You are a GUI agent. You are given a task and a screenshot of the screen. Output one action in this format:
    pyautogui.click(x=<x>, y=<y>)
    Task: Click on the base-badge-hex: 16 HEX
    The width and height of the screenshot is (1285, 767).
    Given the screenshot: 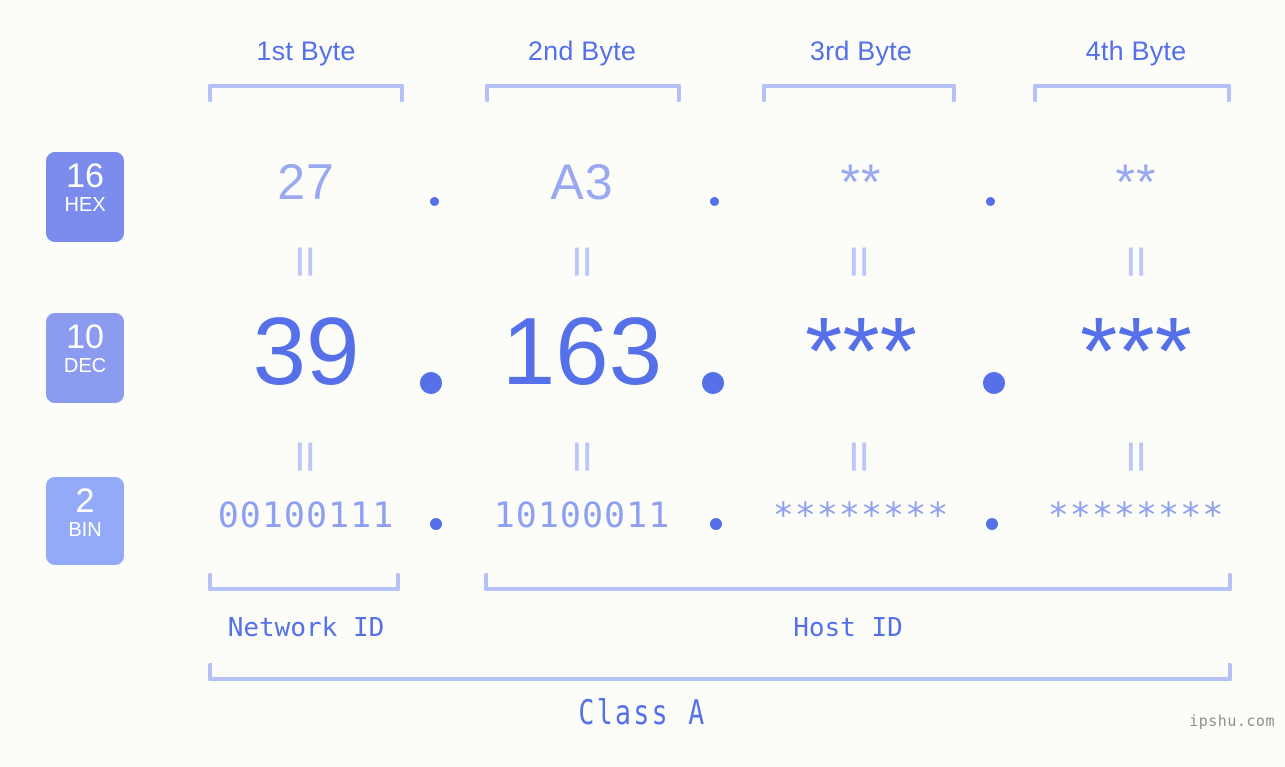 What is the action you would take?
    pyautogui.click(x=85, y=197)
    